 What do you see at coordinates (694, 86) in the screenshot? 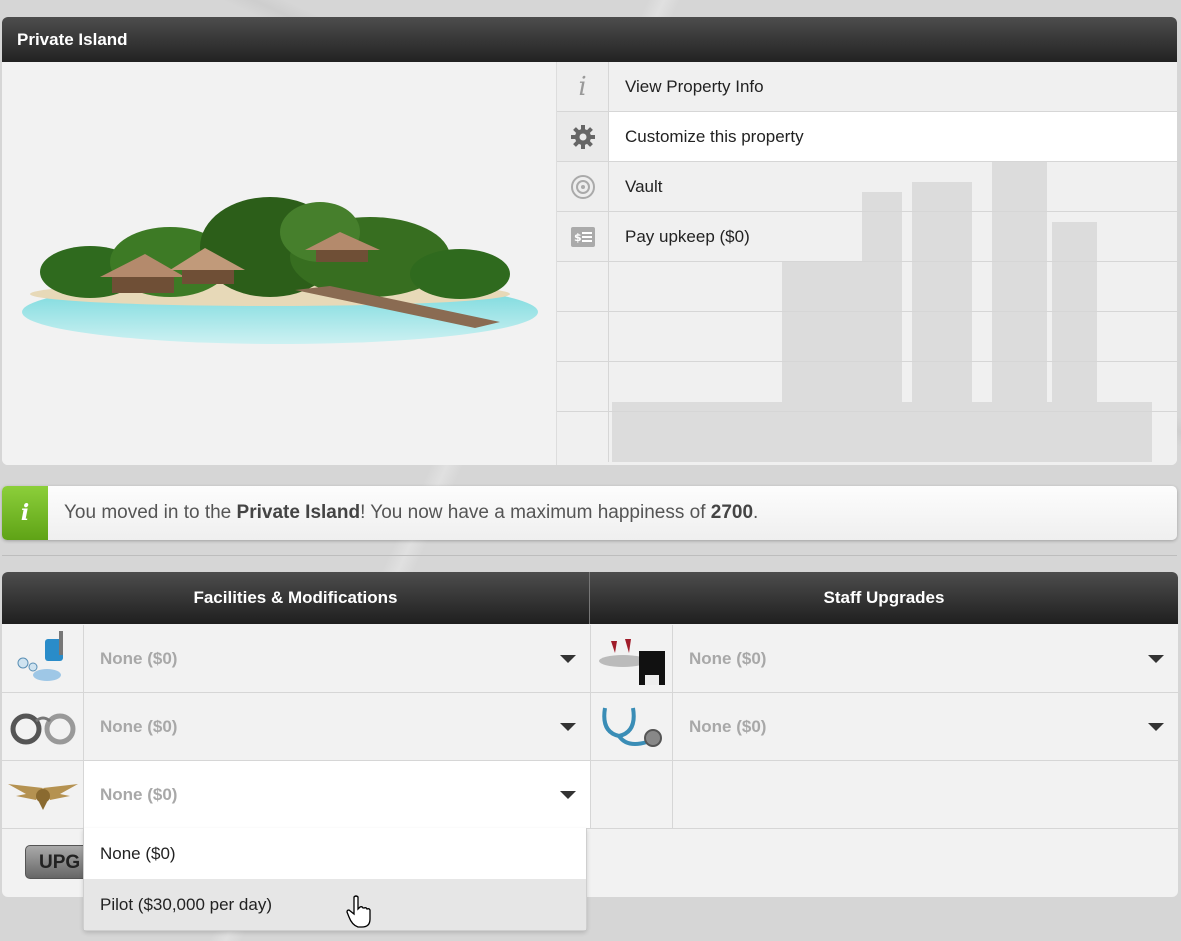
I see `menu-label: View Property Info` at bounding box center [694, 86].